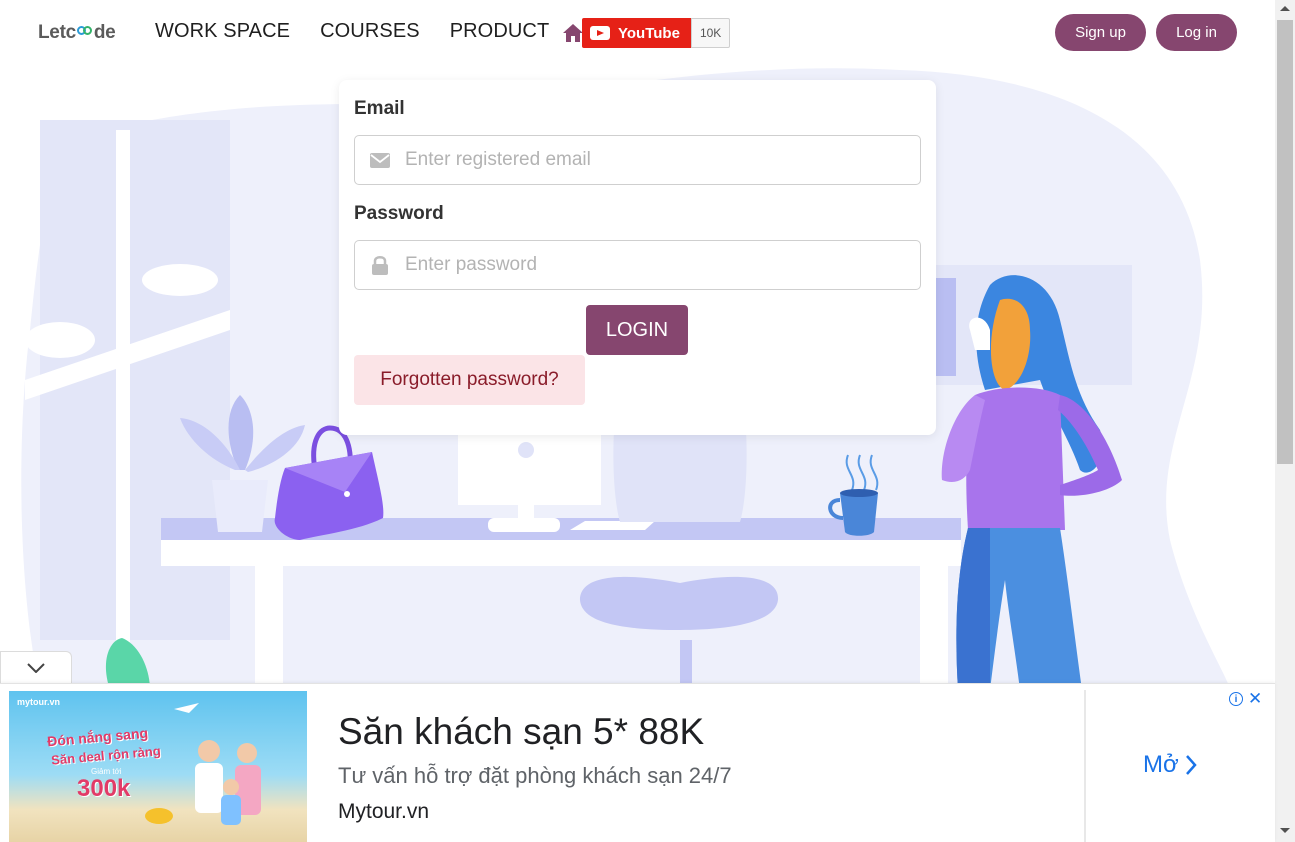 Image resolution: width=1295 pixels, height=842 pixels. What do you see at coordinates (521, 732) in the screenshot?
I see `ad-title: Săn khách sạn 5* 88K` at bounding box center [521, 732].